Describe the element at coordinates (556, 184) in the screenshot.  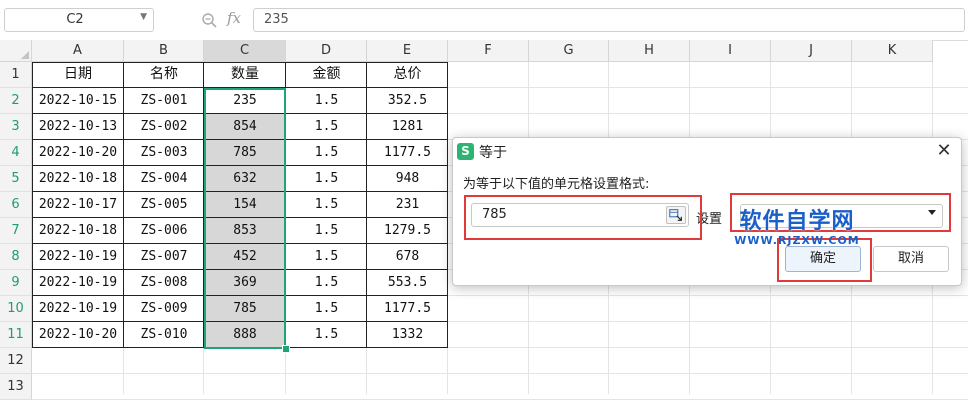
I see `dialog-prompt: 为等于以下值的单元格设置格式:` at that location.